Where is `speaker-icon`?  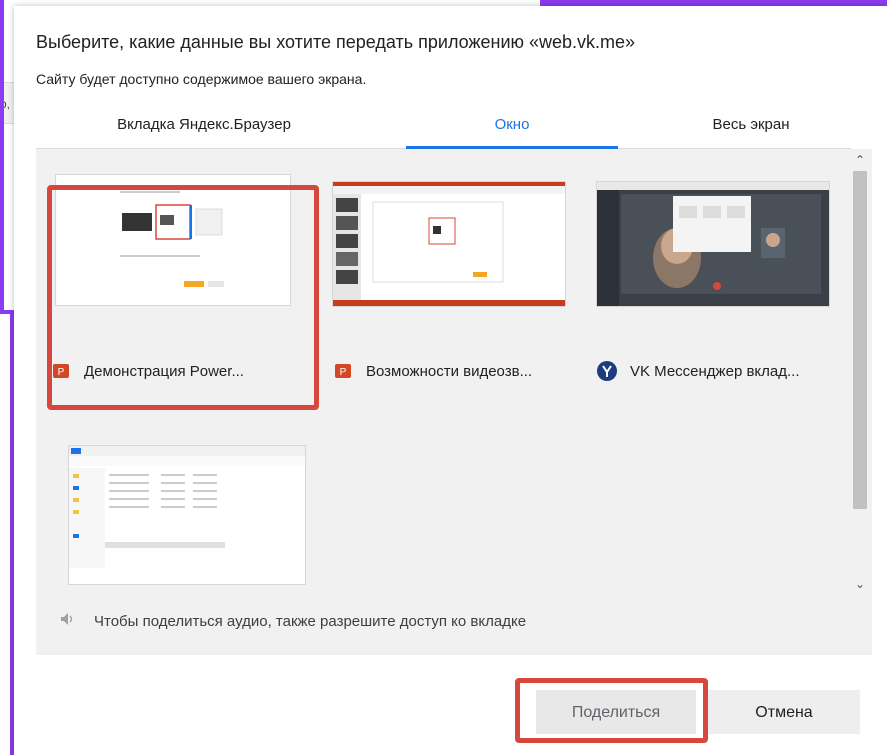
speaker-icon is located at coordinates (70, 621).